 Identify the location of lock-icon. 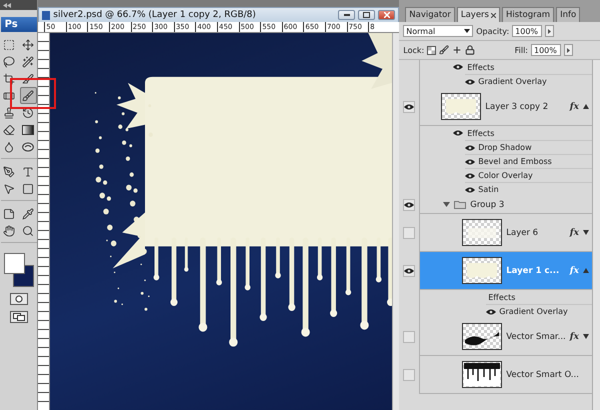
(470, 50).